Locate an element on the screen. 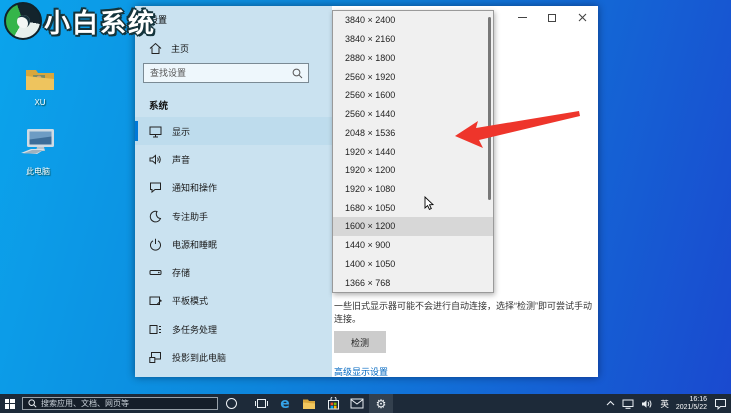  resolution-option: 2880 × 1800 is located at coordinates (413, 57).